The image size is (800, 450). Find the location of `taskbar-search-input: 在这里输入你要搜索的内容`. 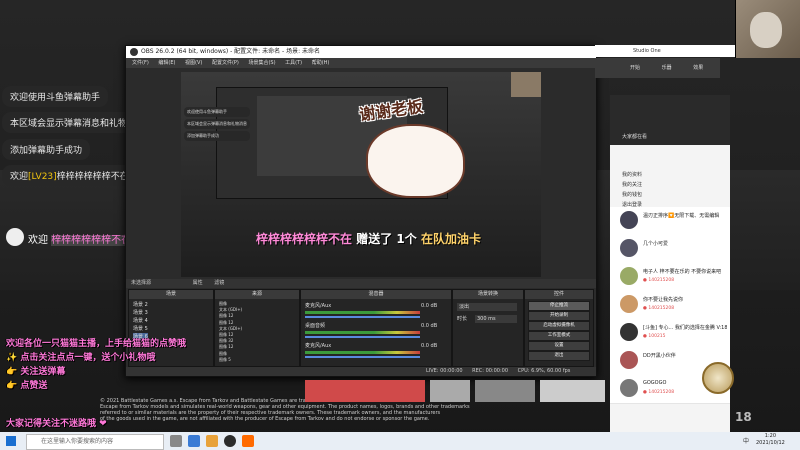

taskbar-search-input: 在这里输入你要搜索的内容 is located at coordinates (95, 442).